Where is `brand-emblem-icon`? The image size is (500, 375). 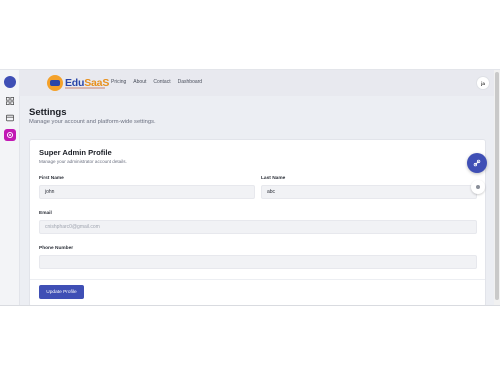
brand-emblem-icon is located at coordinates (55, 83).